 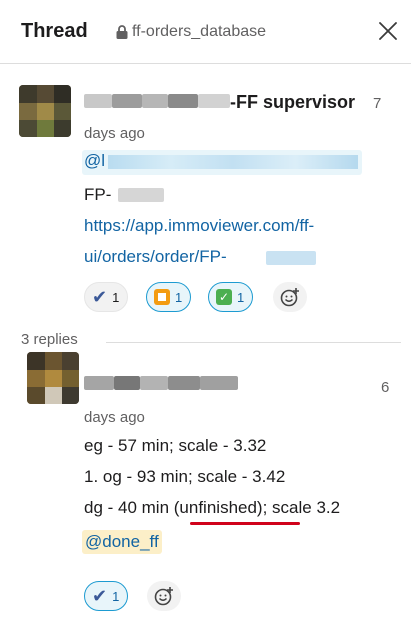 I want to click on user-mention: @l, so click(x=222, y=162).